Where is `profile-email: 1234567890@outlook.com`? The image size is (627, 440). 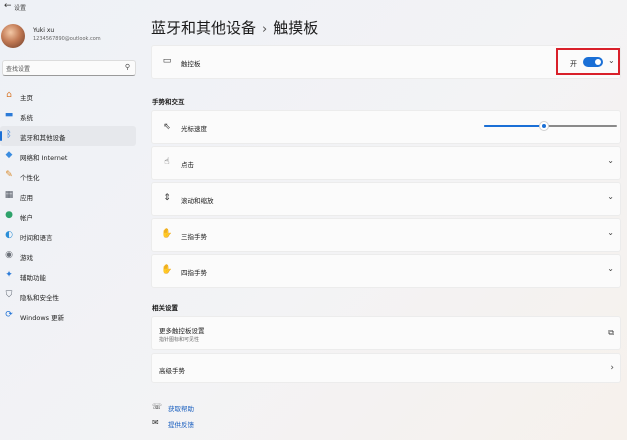
profile-email: 1234567890@outlook.com is located at coordinates (67, 39).